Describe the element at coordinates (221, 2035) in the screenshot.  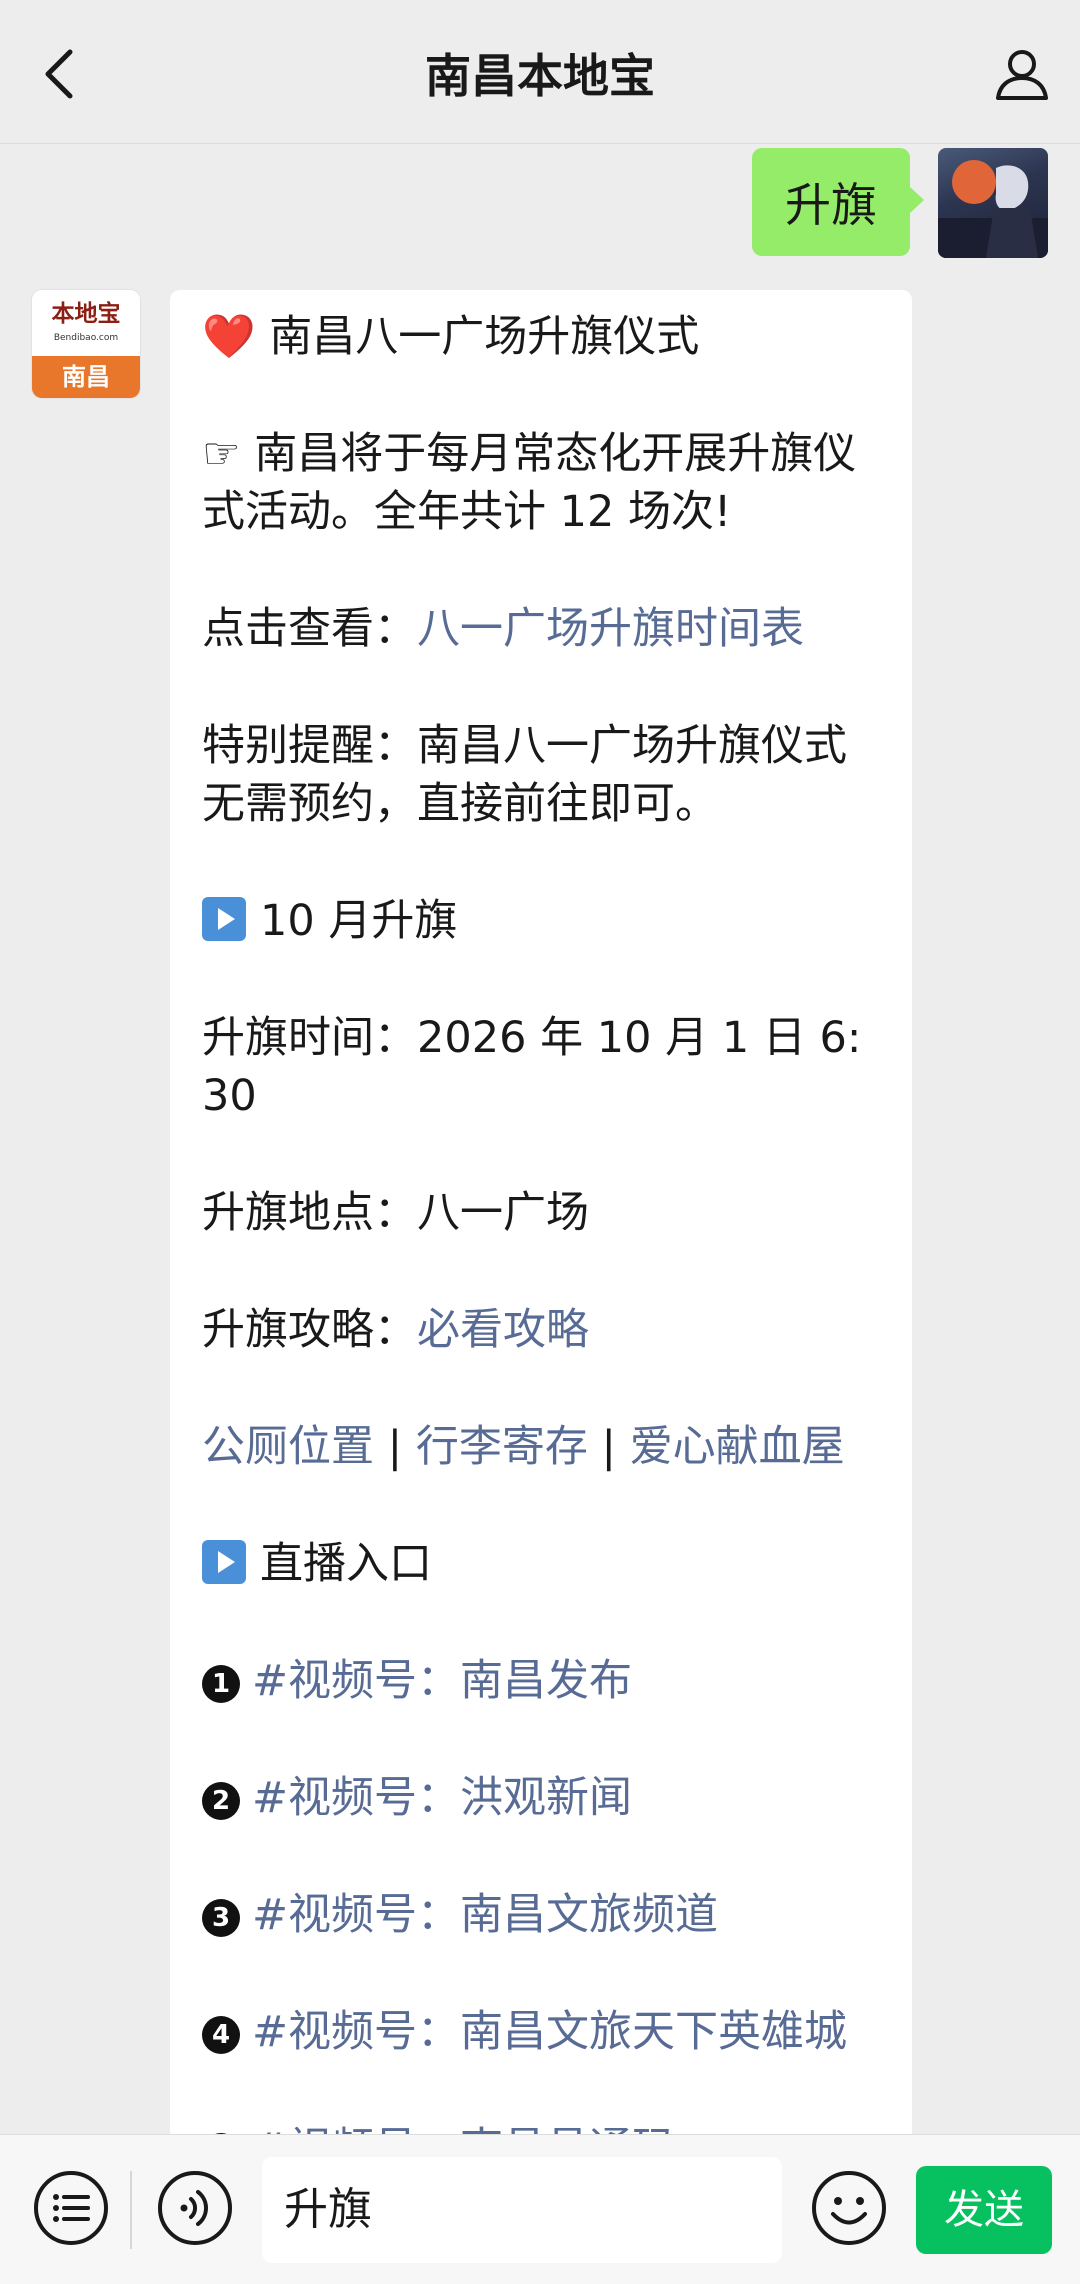
I see `number-badge-icon: 4` at that location.